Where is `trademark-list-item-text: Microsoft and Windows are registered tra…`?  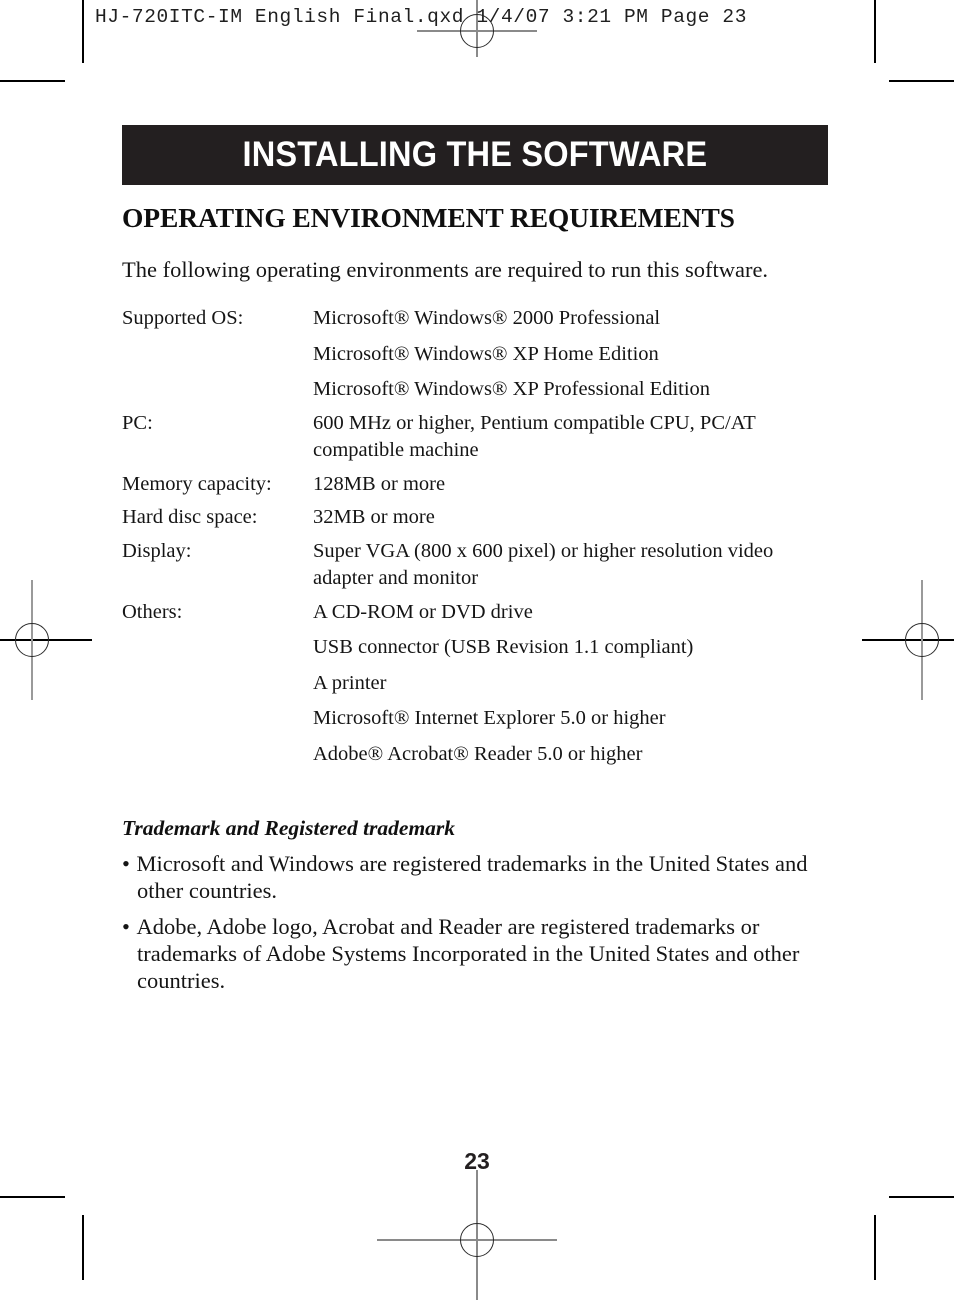 trademark-list-item-text: Microsoft and Windows are registered tra… is located at coordinates (472, 876).